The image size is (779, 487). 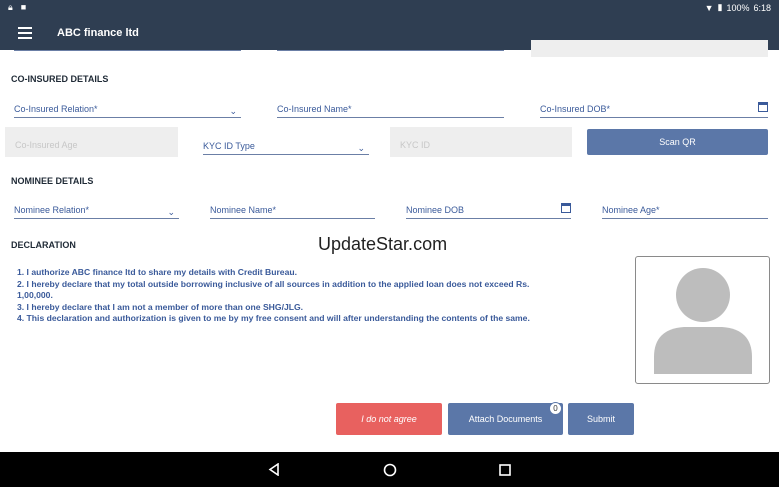 I want to click on coinsured-dob-label: Co-Insured DOB*, so click(x=575, y=109).